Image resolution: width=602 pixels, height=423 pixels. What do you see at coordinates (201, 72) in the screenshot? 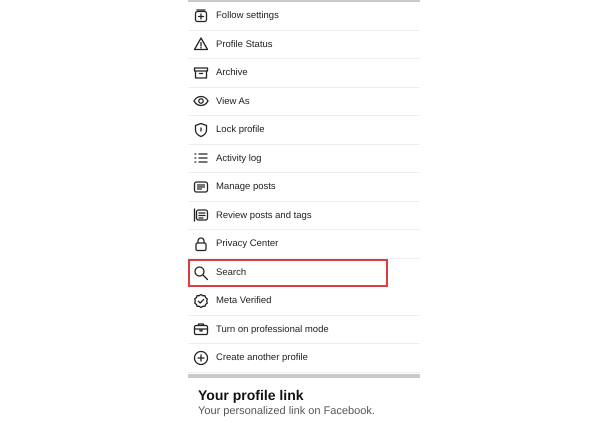
I see `archive-icon` at bounding box center [201, 72].